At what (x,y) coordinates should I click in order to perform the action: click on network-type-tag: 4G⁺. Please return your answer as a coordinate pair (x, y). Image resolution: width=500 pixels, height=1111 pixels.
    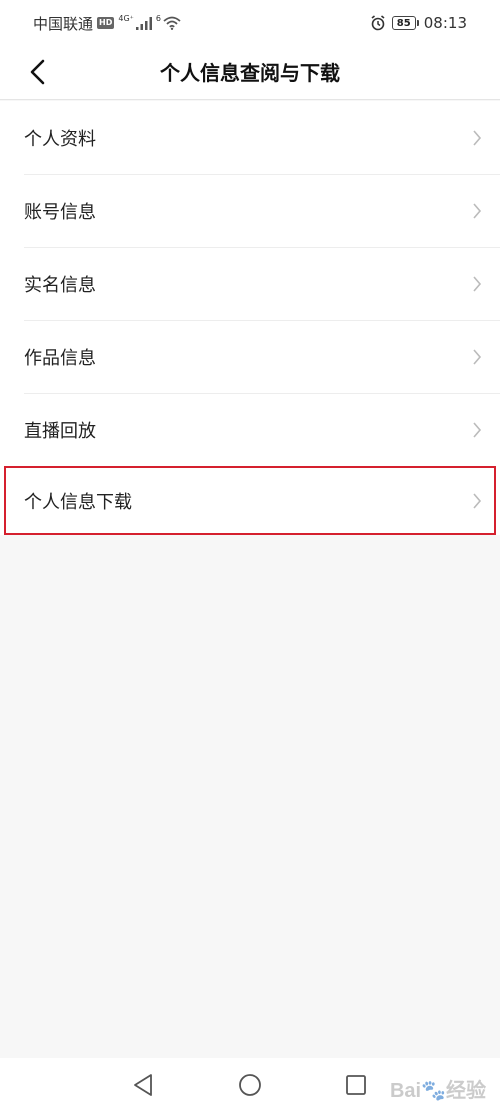
    Looking at the image, I should click on (126, 18).